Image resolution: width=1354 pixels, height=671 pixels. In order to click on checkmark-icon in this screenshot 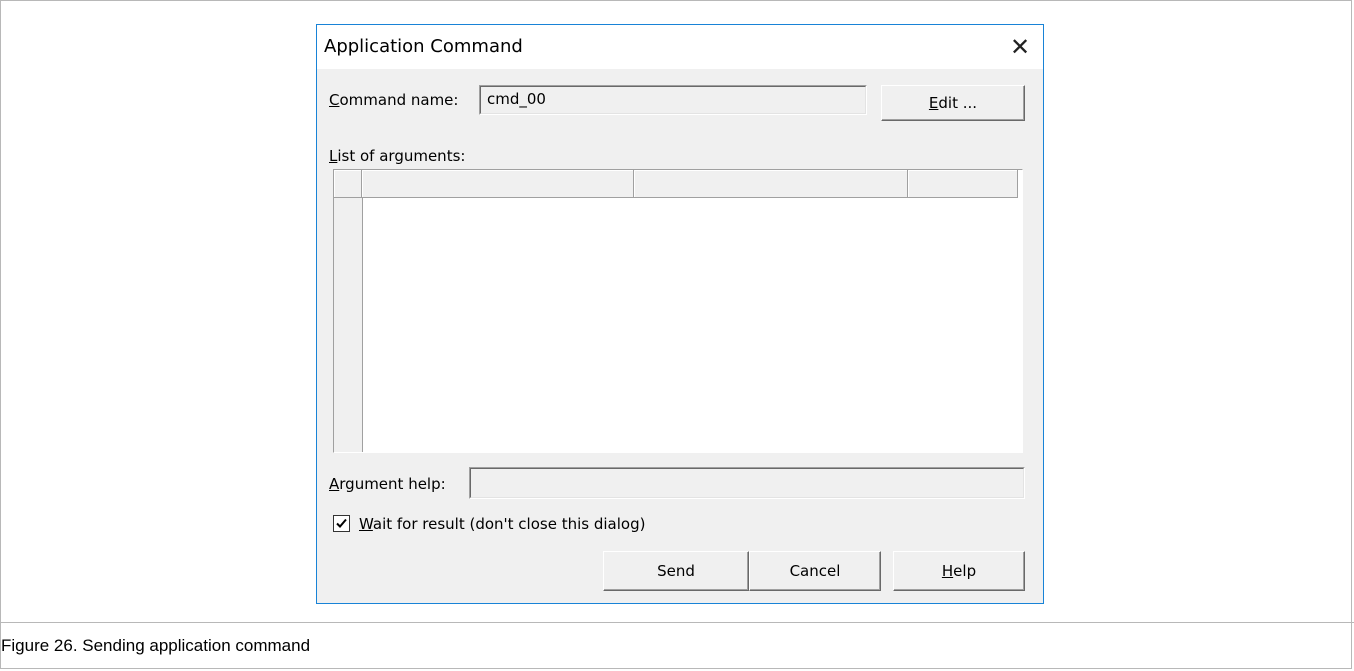, I will do `click(341, 523)`.